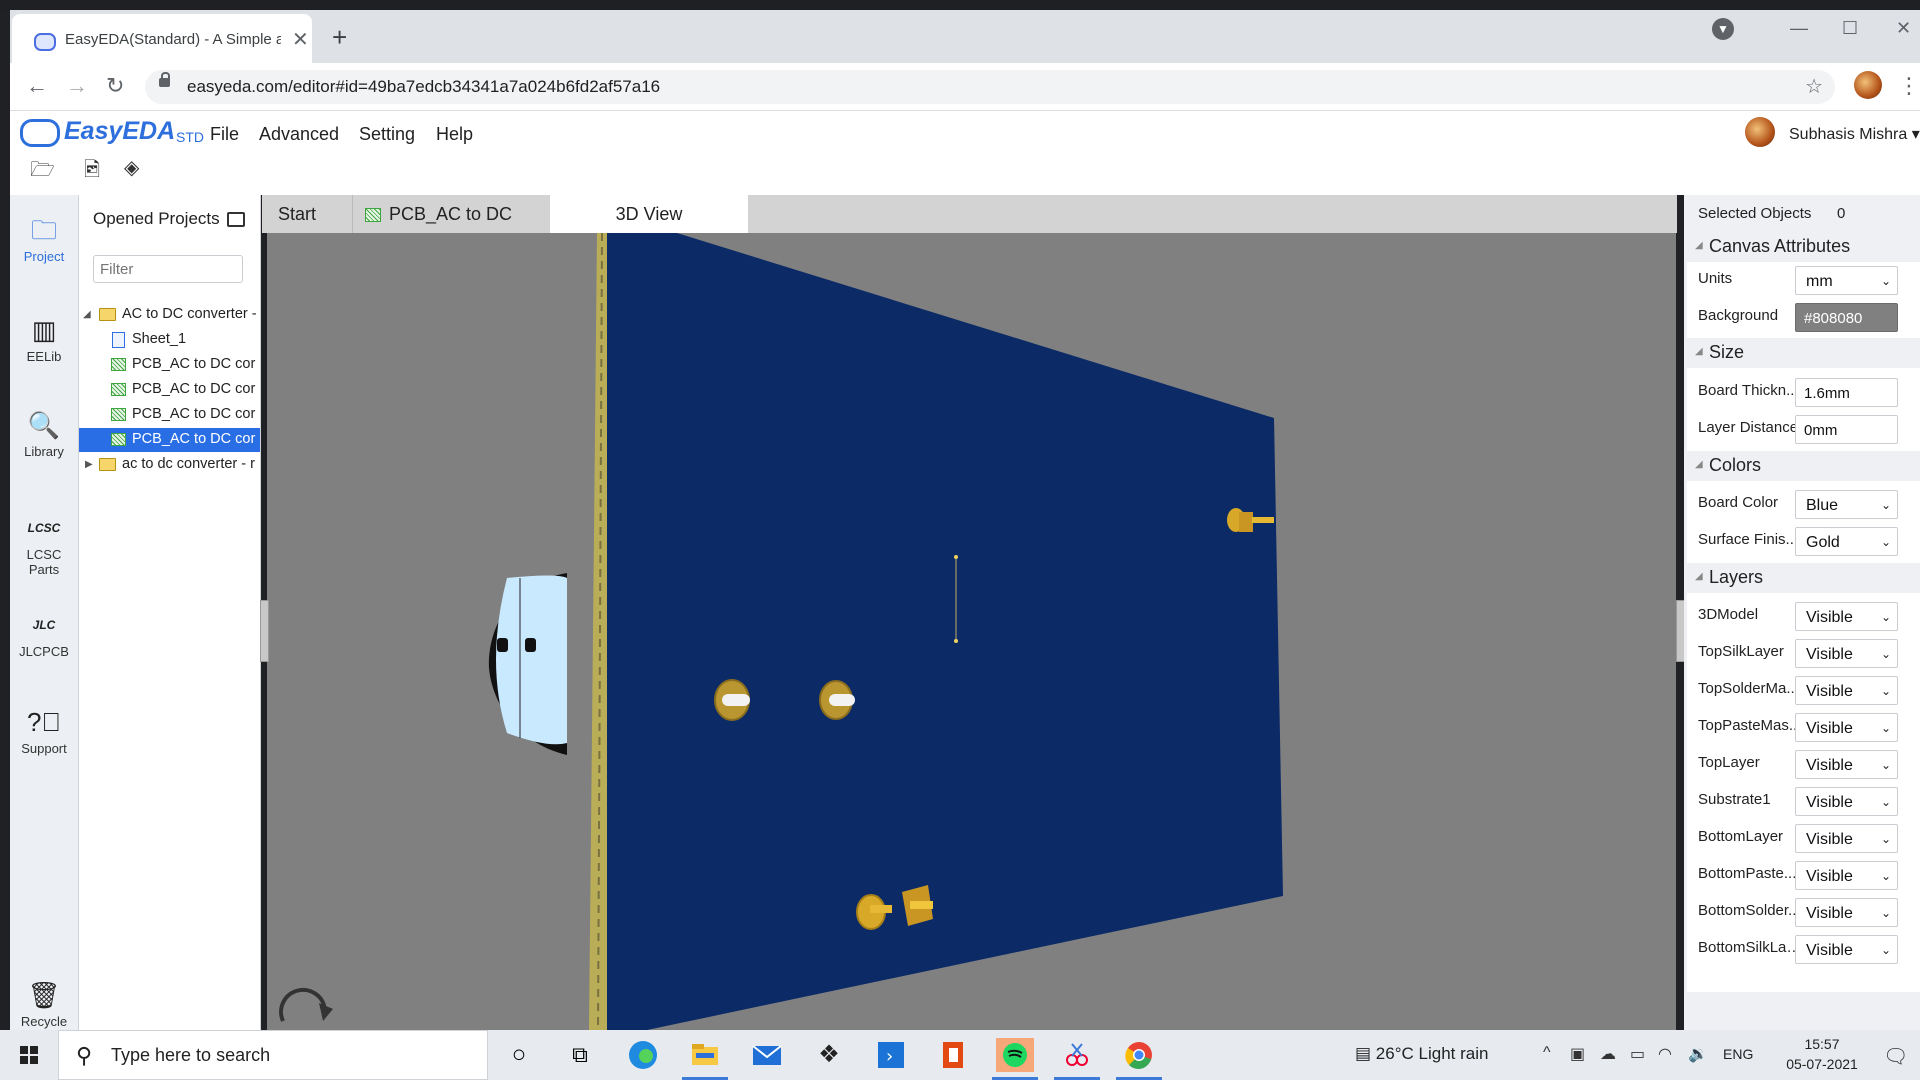  What do you see at coordinates (1665, 1054) in the screenshot?
I see `wifi-icon: ◠` at bounding box center [1665, 1054].